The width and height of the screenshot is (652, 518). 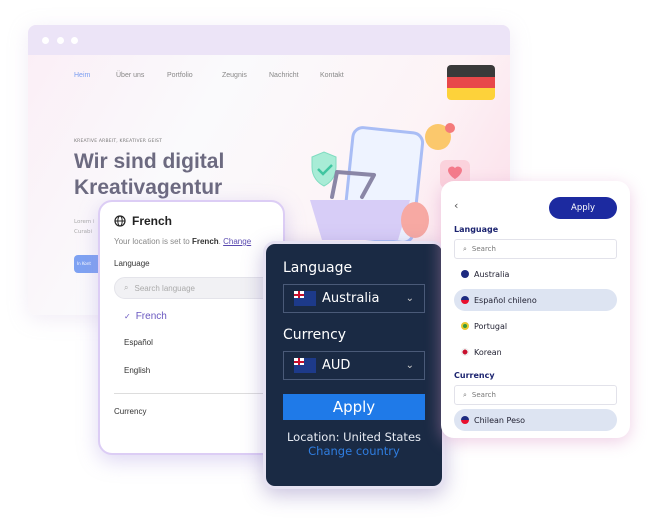 I want to click on language-option: Portugal, so click(x=535, y=326).